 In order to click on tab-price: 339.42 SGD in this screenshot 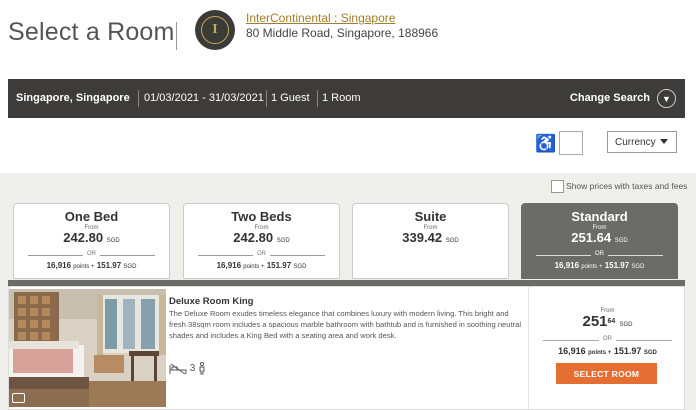, I will do `click(430, 237)`.